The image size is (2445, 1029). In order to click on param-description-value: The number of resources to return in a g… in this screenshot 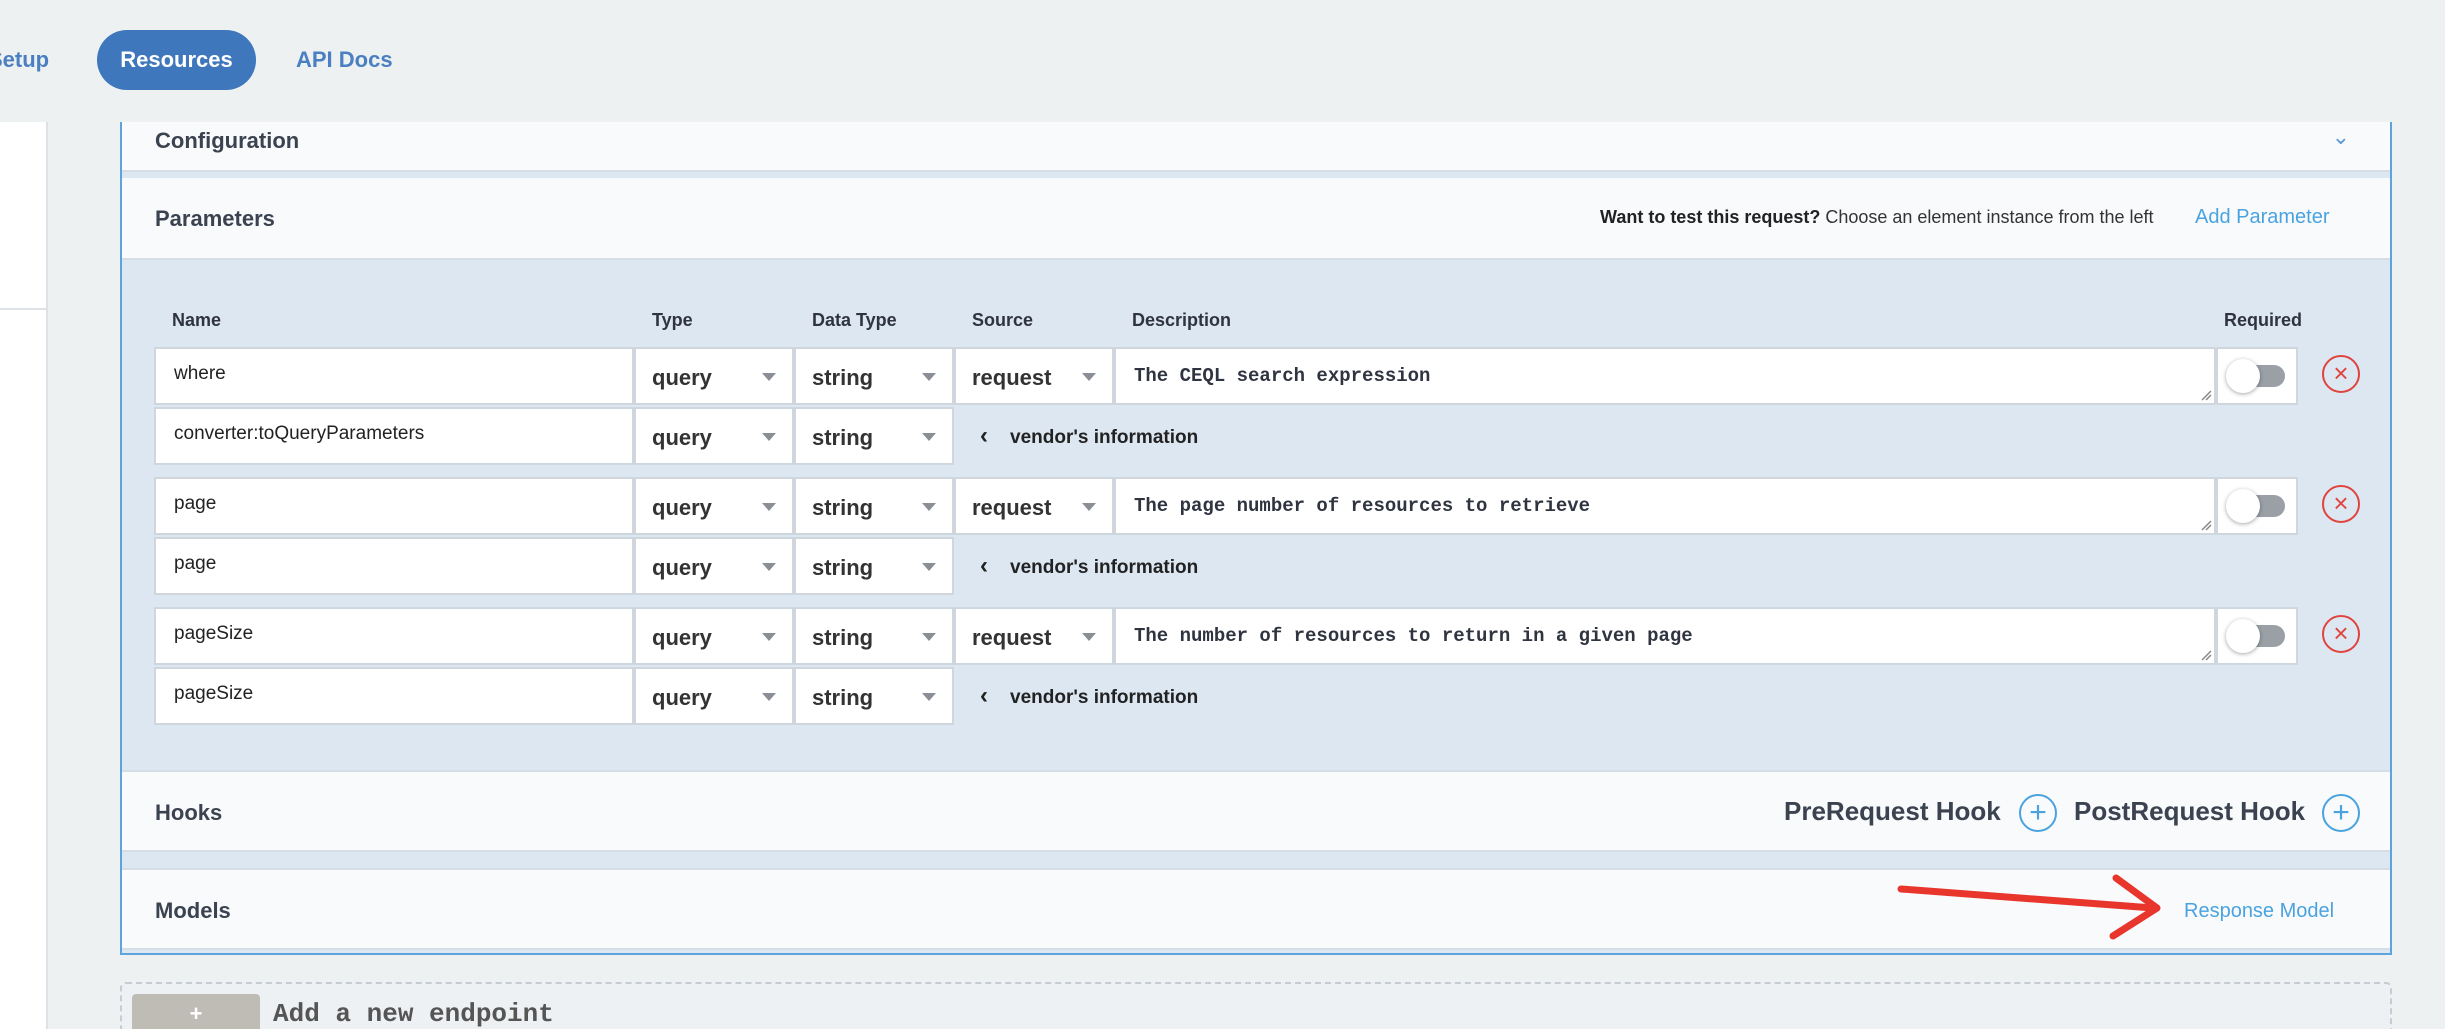, I will do `click(1413, 636)`.